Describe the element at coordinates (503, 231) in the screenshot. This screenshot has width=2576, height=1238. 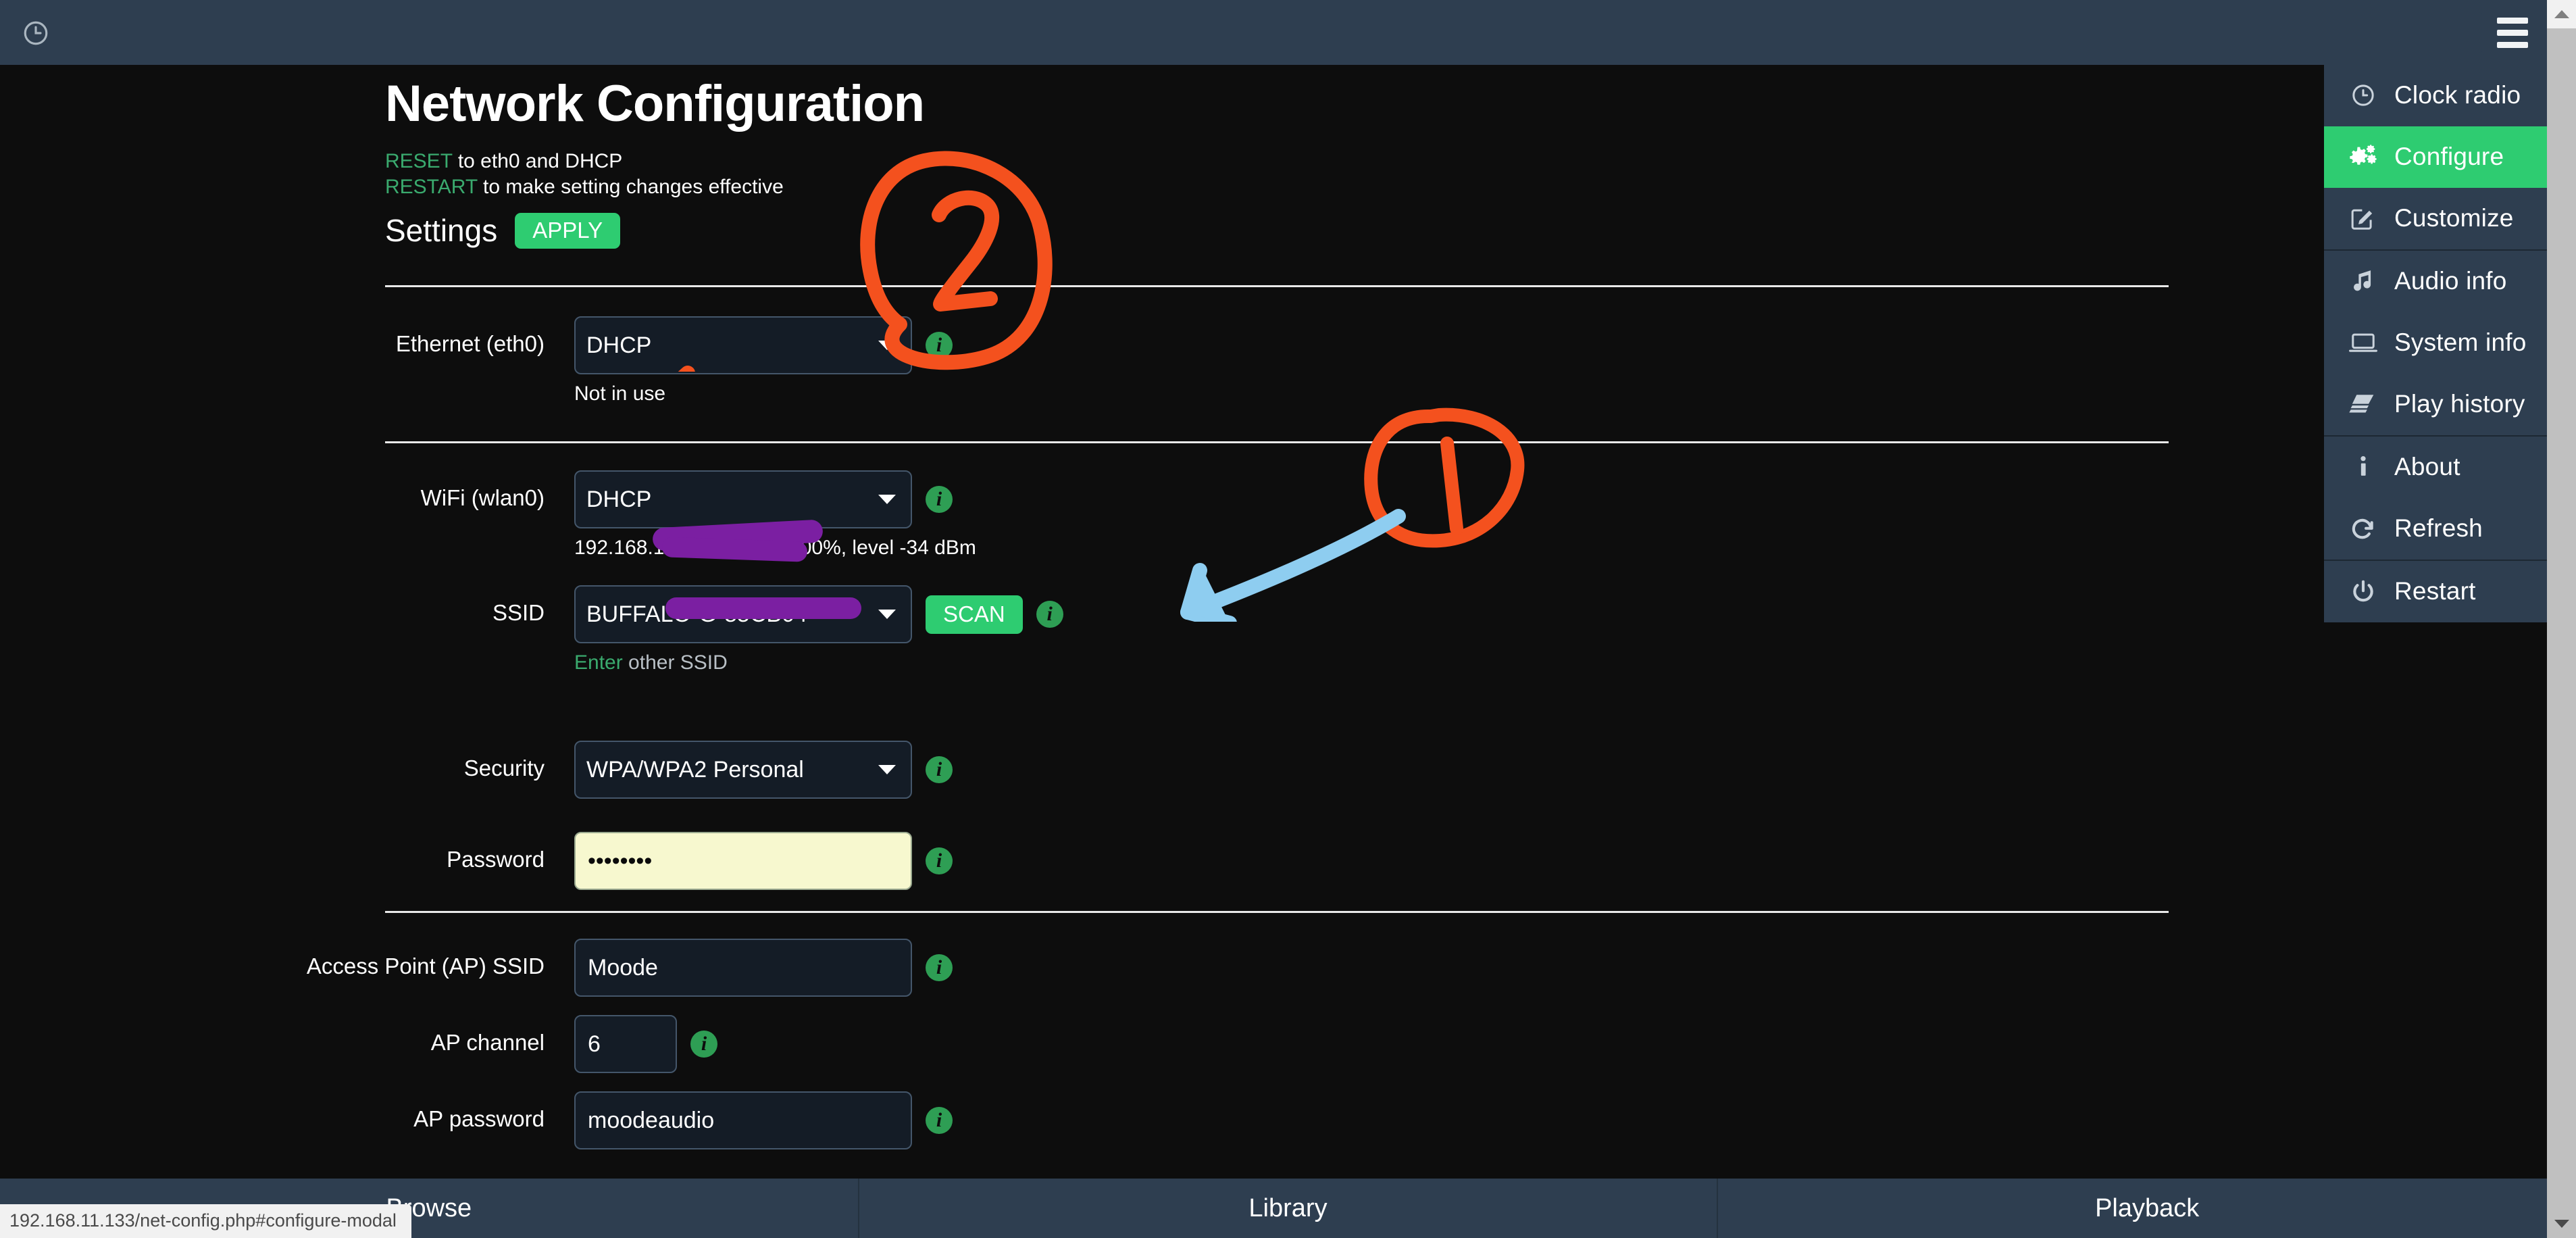
I see `settings-header: Settings APPLY` at that location.